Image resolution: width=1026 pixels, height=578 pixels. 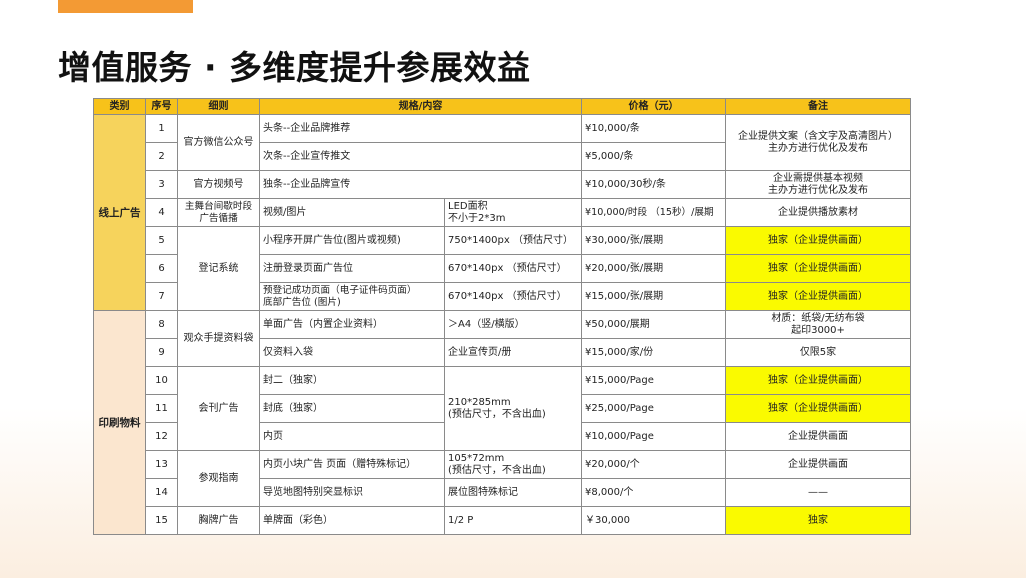 What do you see at coordinates (818, 520) in the screenshot?
I see `note-cell: 独家` at bounding box center [818, 520].